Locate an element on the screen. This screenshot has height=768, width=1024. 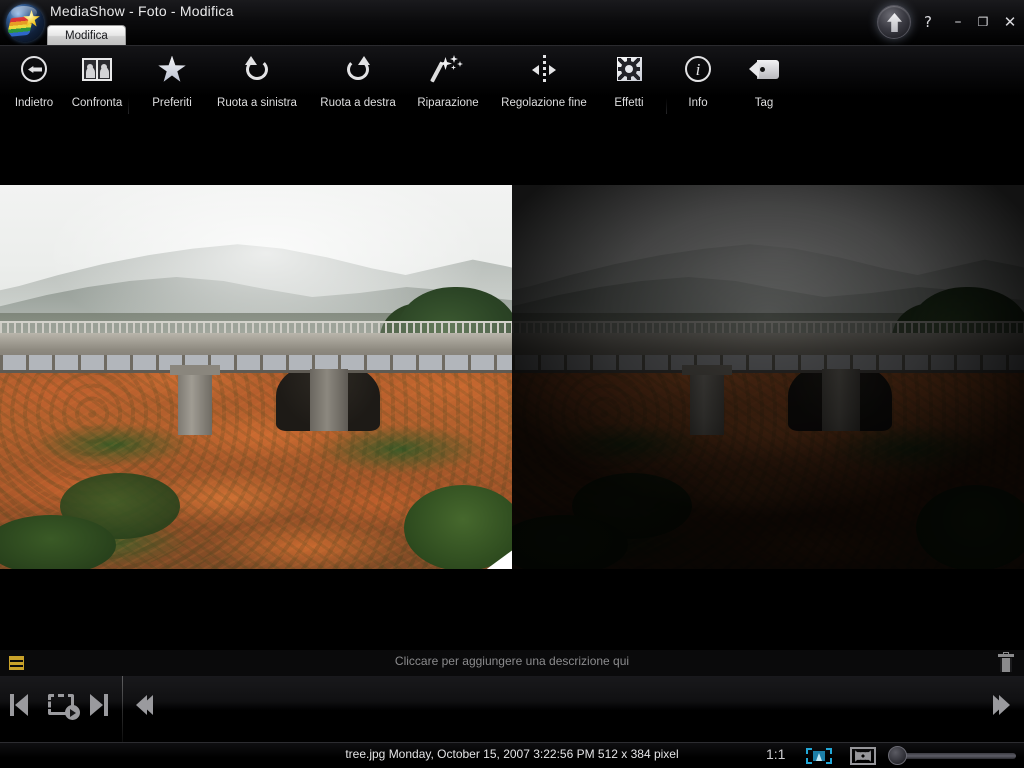
scroll-left-icon is located at coordinates (144, 705).